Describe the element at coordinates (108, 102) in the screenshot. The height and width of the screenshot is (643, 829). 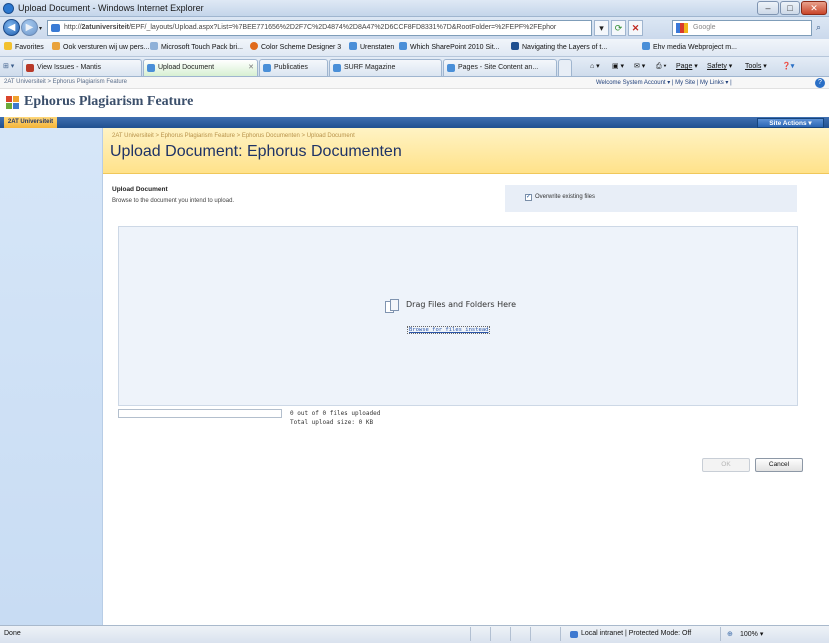
I see `site-title: Ephorus Plagiarism Feature` at that location.